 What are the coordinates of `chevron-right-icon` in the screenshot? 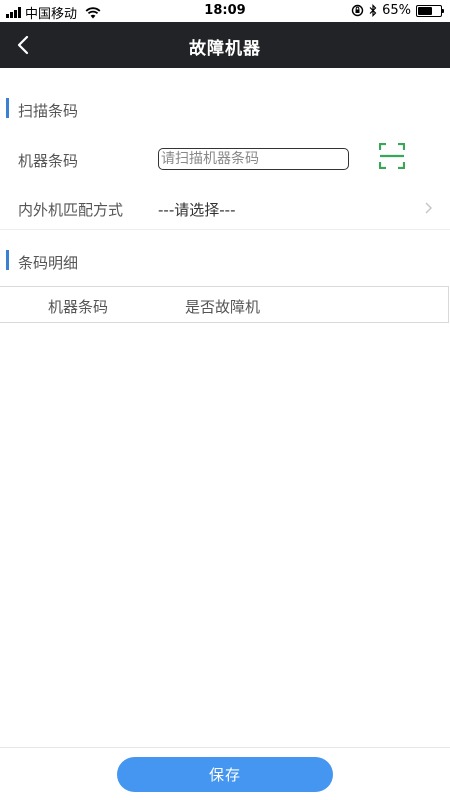 It's located at (429, 208).